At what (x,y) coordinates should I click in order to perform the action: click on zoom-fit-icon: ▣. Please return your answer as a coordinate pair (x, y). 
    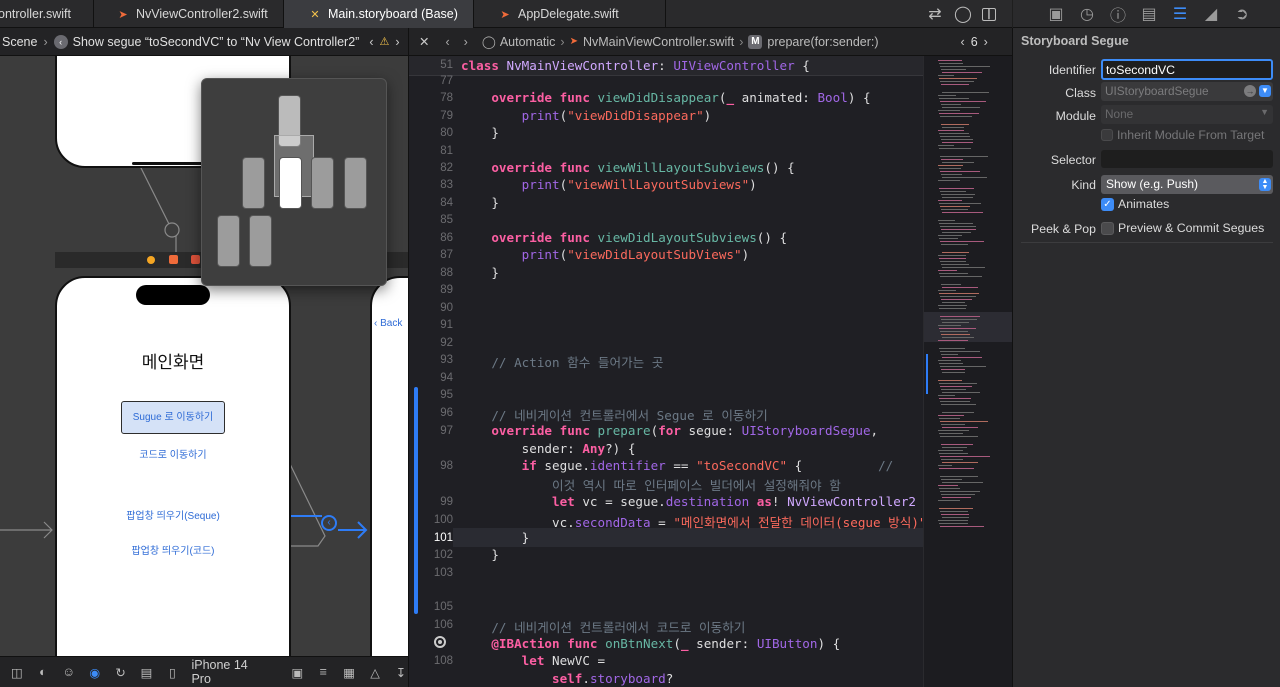
    Looking at the image, I should click on (297, 672).